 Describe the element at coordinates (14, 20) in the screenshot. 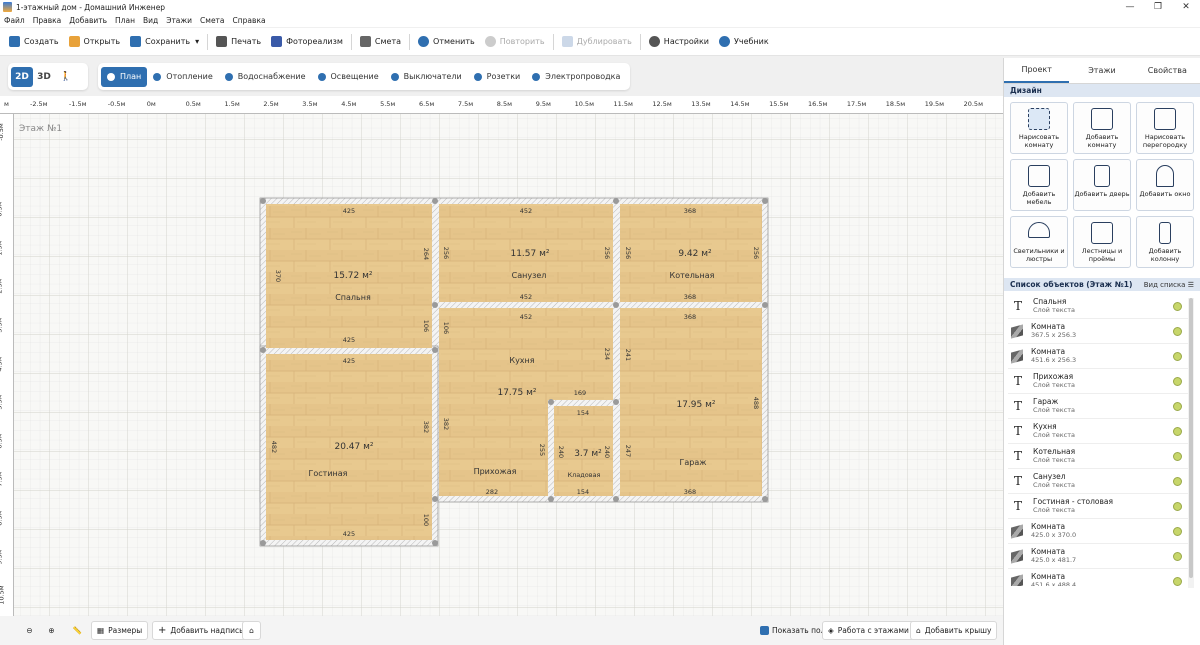

I see `menu-file: Файл` at that location.